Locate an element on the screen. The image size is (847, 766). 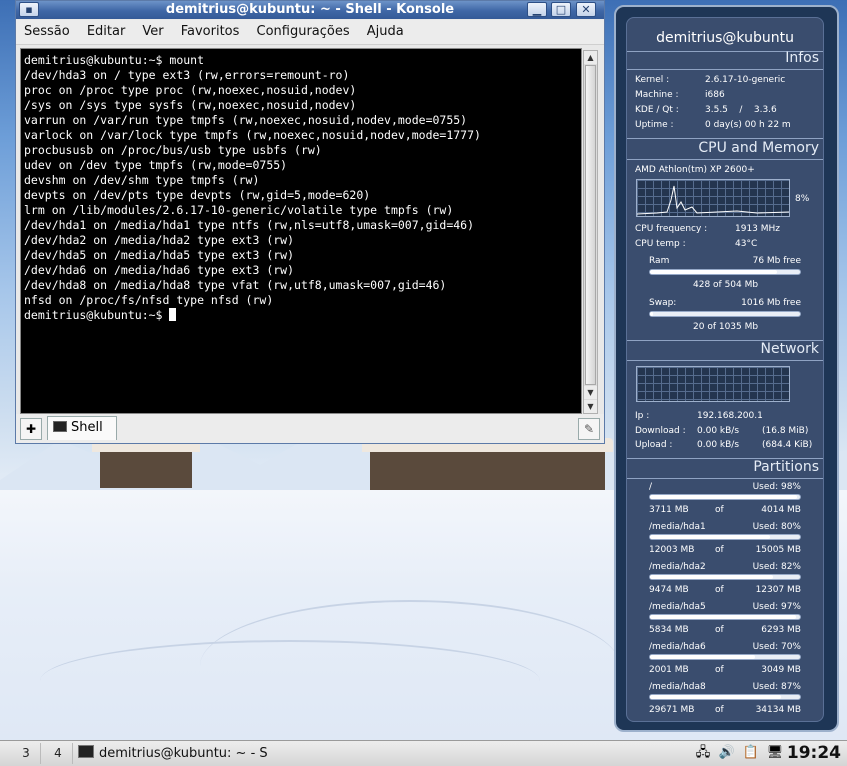
desktop-4-button: 4 is located at coordinates (58, 753).